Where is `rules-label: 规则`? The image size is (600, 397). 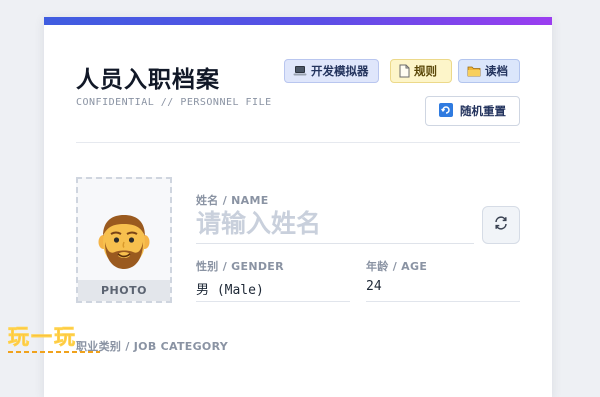
rules-label: 规则 is located at coordinates (425, 71).